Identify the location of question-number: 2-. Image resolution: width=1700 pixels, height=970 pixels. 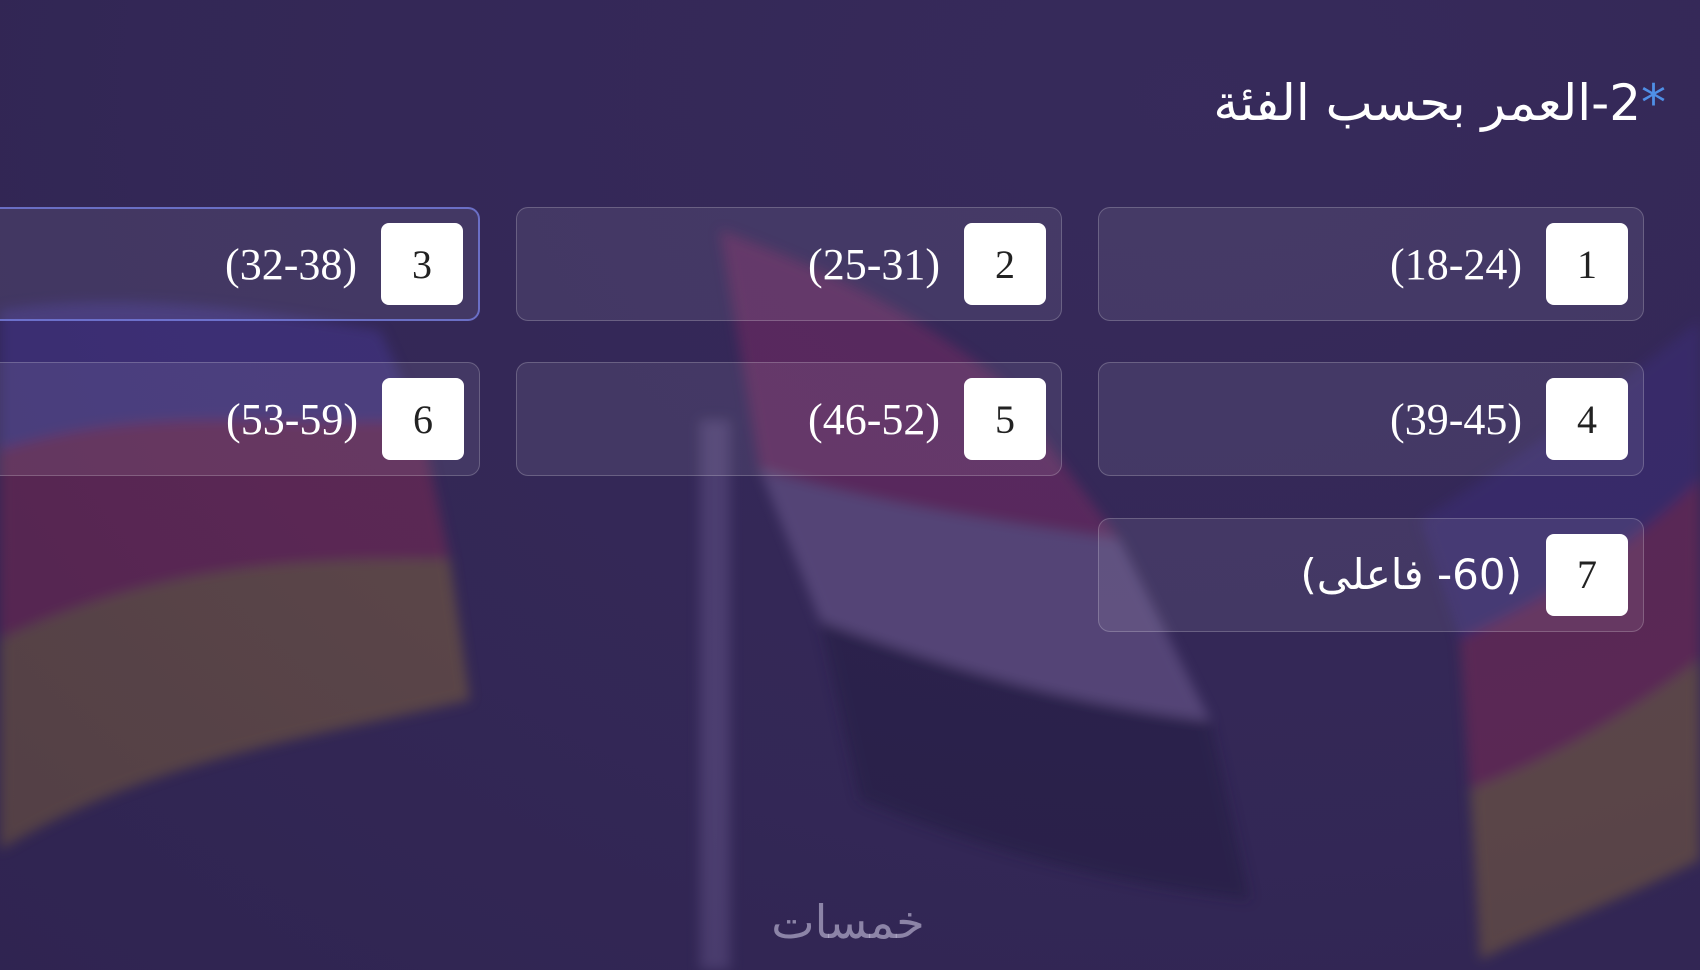
(1616, 103).